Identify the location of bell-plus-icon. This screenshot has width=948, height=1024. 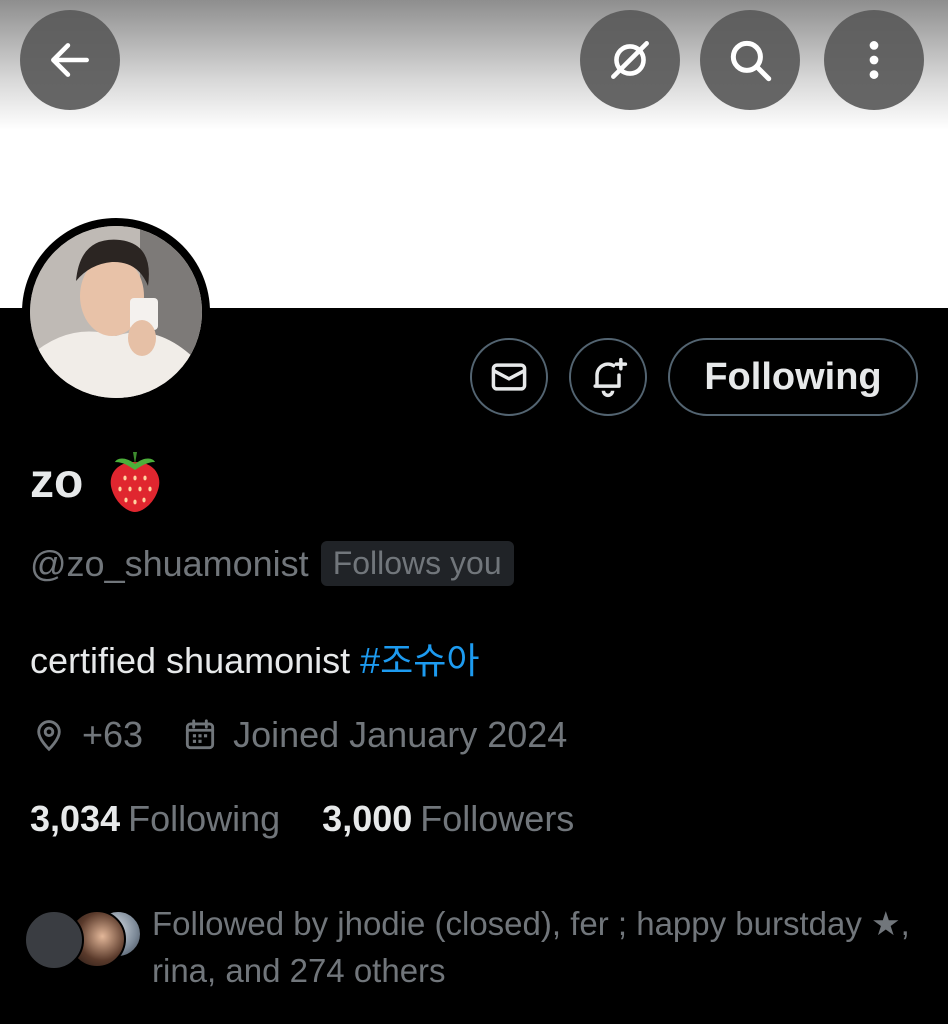
(610, 377).